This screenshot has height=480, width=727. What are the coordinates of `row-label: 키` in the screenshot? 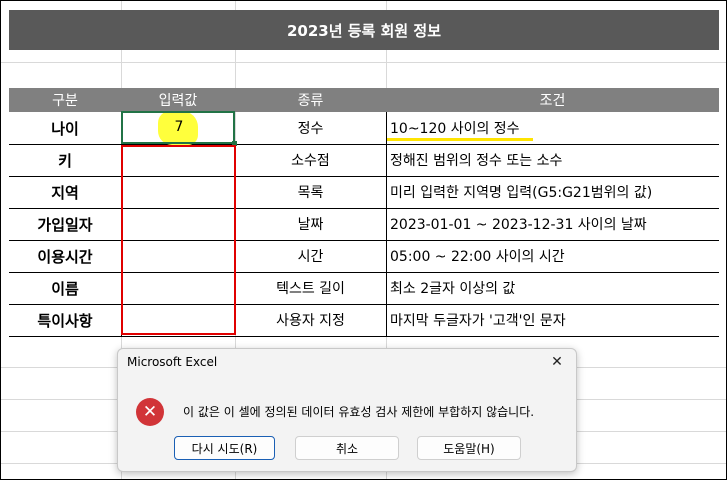 It's located at (65, 160).